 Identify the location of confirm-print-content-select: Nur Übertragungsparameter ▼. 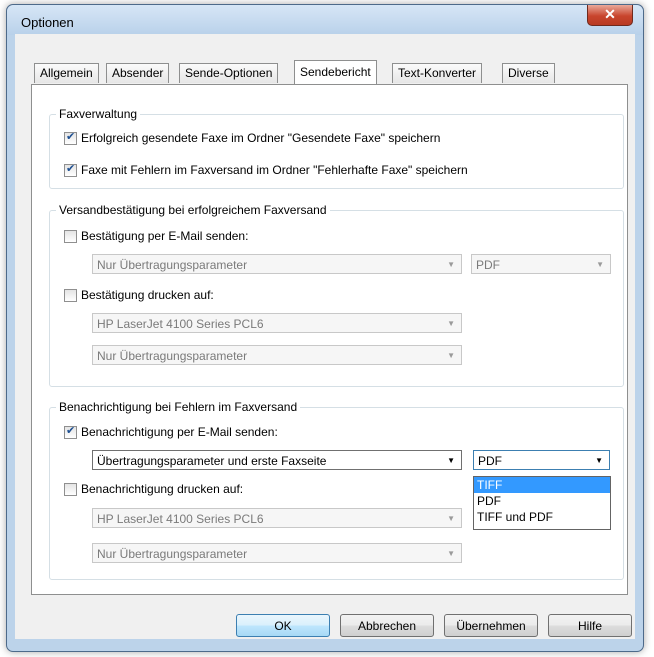
(277, 355).